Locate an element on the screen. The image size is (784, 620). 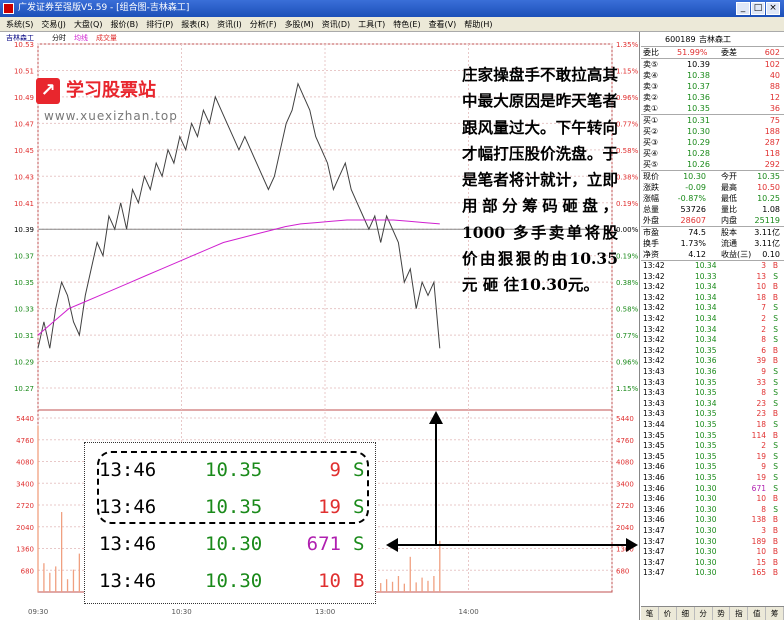
stat2-value-2: 3.11亿 is located at coordinates (767, 232).